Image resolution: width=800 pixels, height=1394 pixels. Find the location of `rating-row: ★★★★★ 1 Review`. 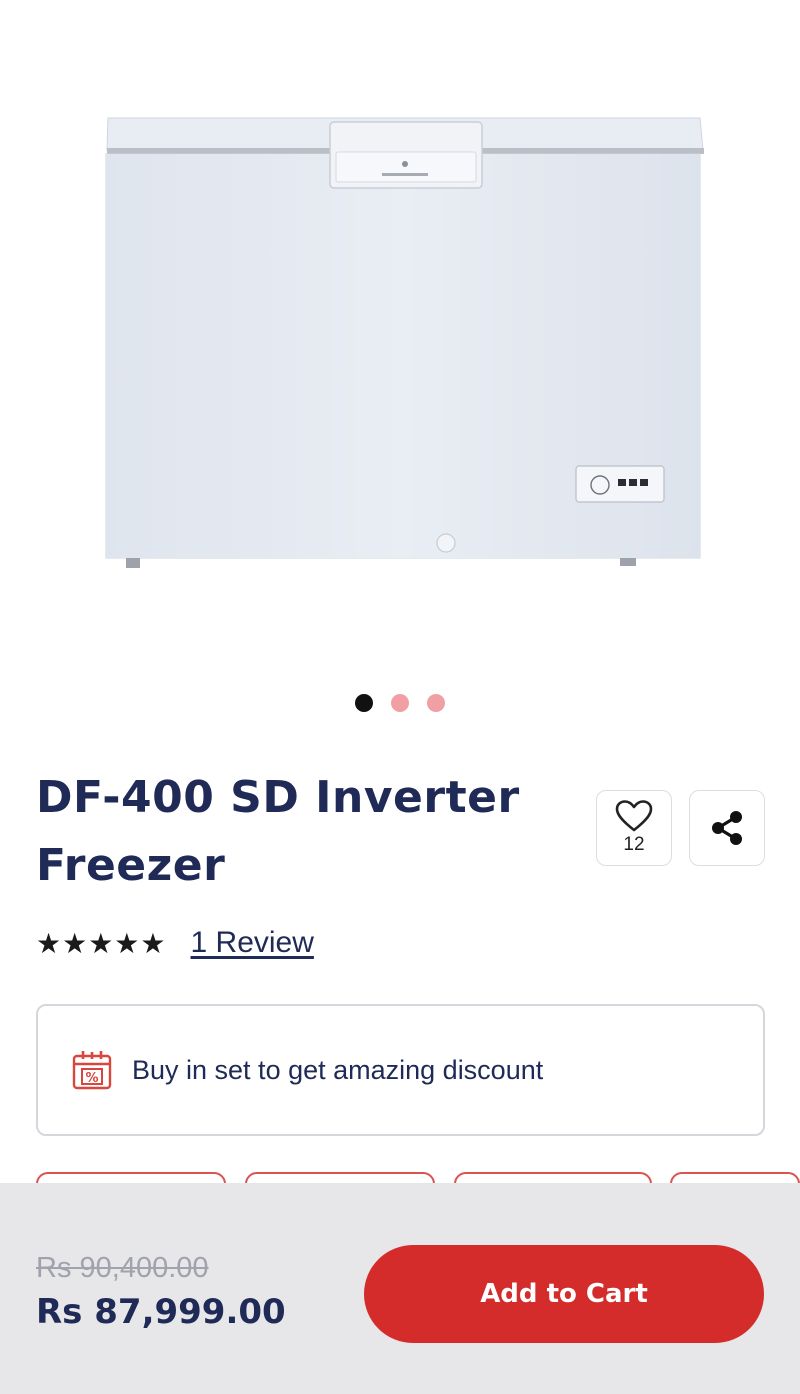

rating-row: ★★★★★ 1 Review is located at coordinates (175, 943).